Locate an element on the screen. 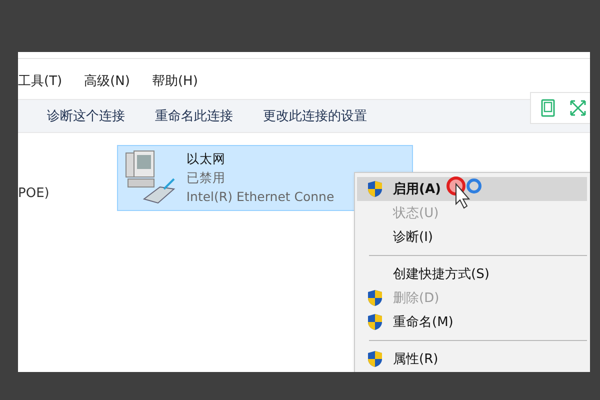 The image size is (600, 400). adapter-name: 以太网 is located at coordinates (206, 159).